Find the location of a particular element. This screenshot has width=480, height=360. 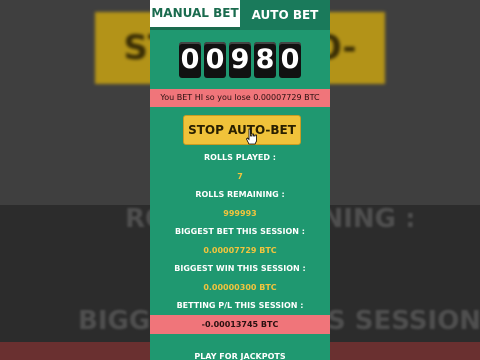

stop-auto-bet-button: STOP AUTO-BET is located at coordinates (242, 130).